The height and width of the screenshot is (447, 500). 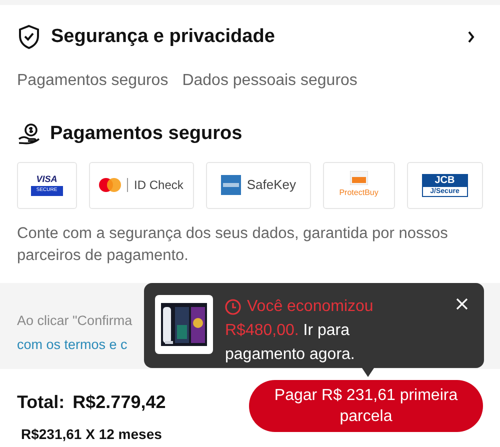 What do you see at coordinates (119, 402) in the screenshot?
I see `total-value: R$2.779,42` at bounding box center [119, 402].